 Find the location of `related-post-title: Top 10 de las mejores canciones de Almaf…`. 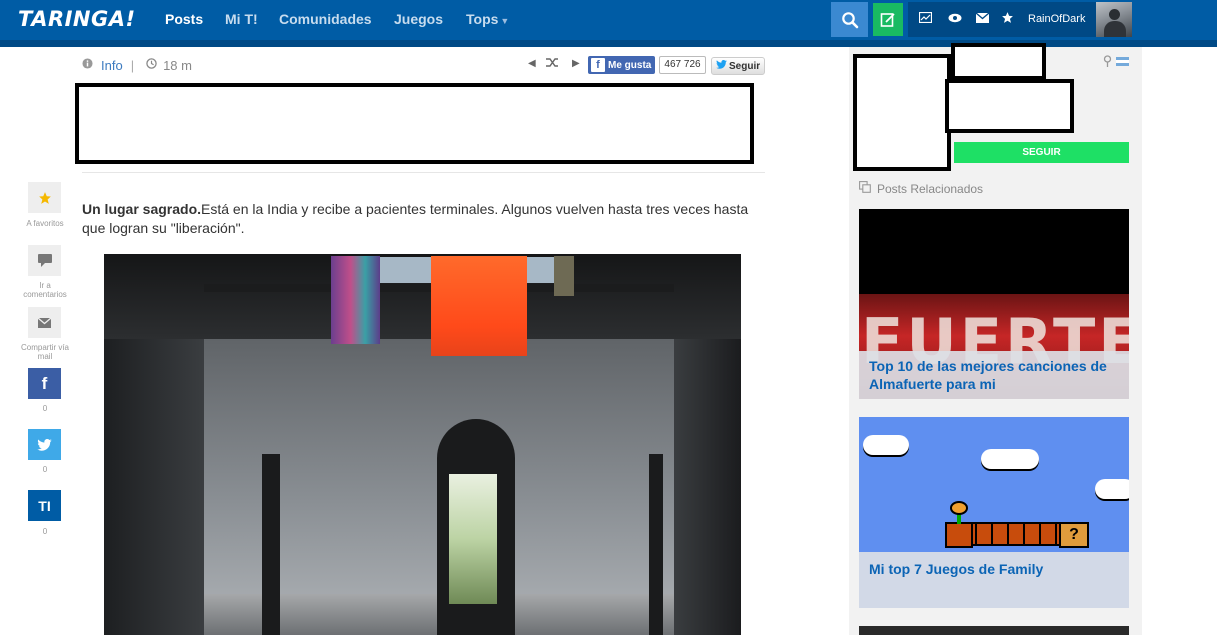

related-post-title: Top 10 de las mejores canciones de Almaf… is located at coordinates (994, 375).